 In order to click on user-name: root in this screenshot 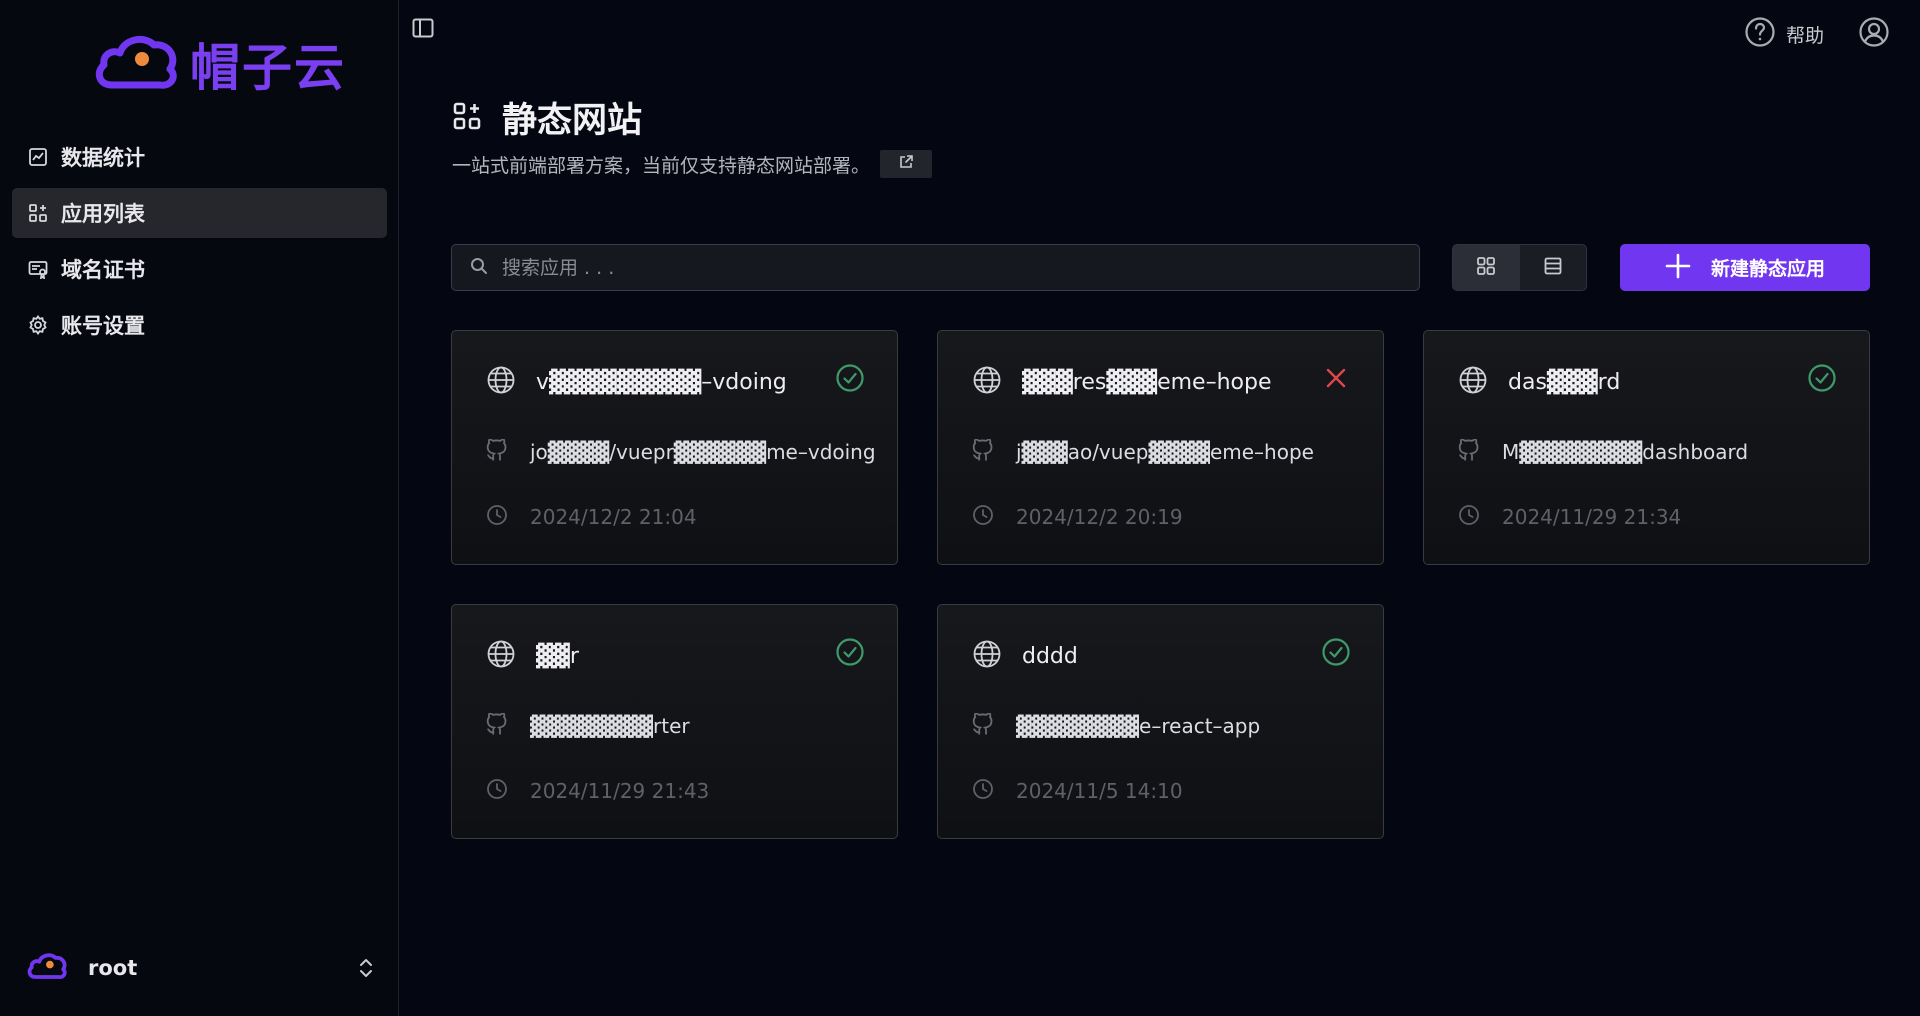, I will do `click(113, 968)`.